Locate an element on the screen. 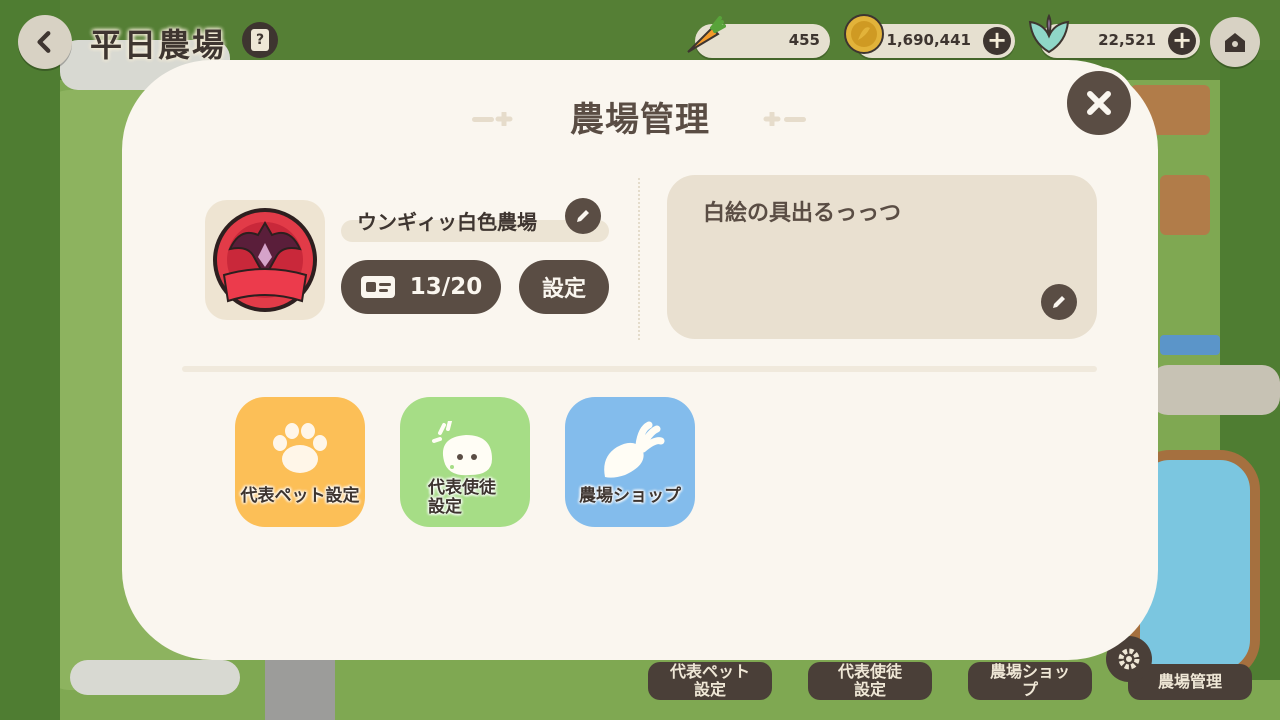 This screenshot has width=1280, height=720. representative-settings-tile: 代表使徒 設定 is located at coordinates (465, 462).